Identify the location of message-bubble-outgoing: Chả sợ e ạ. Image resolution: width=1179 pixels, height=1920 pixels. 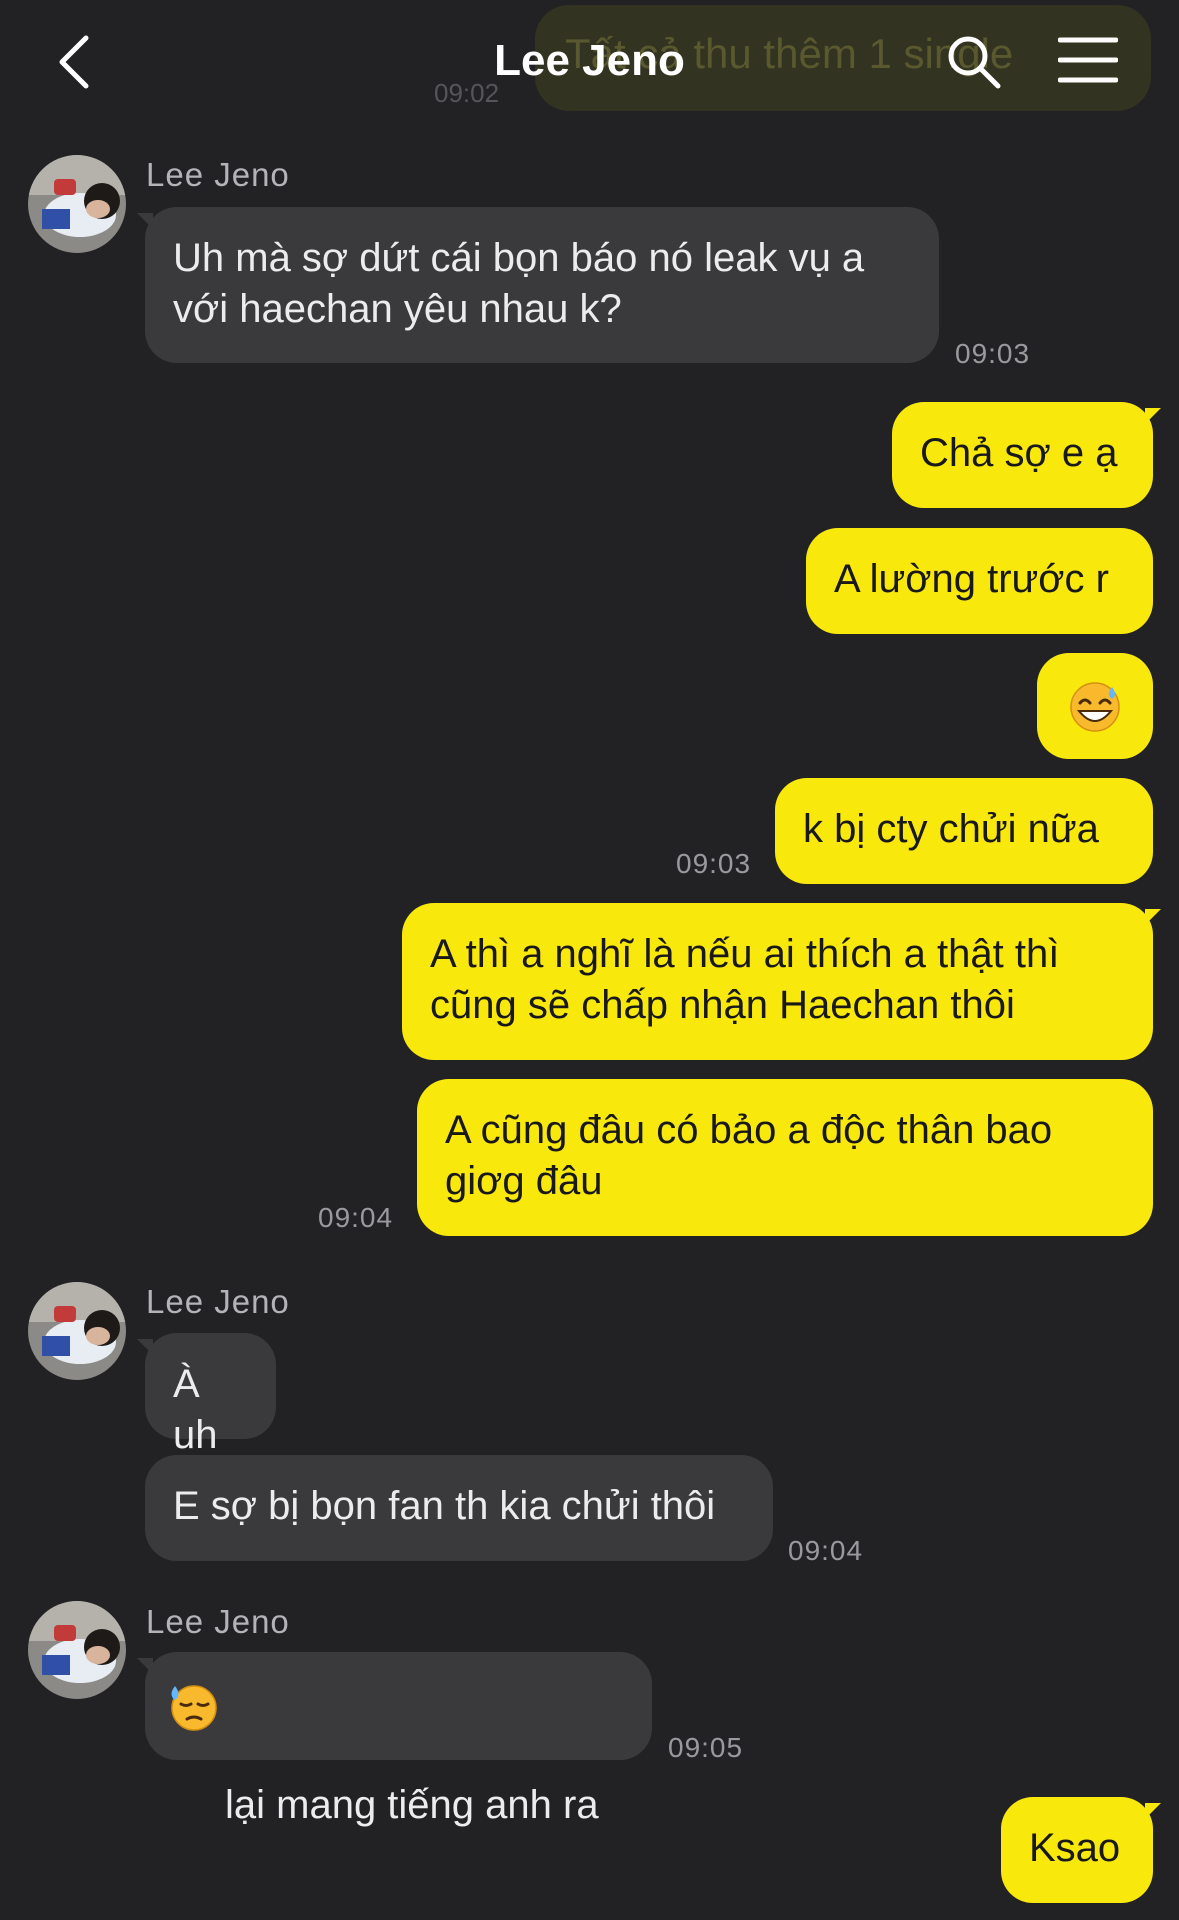
(1026, 455).